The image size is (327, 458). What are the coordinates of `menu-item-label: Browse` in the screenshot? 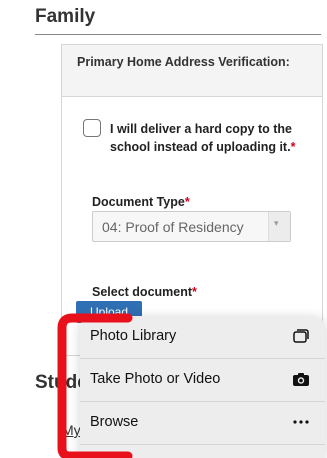 It's located at (114, 422).